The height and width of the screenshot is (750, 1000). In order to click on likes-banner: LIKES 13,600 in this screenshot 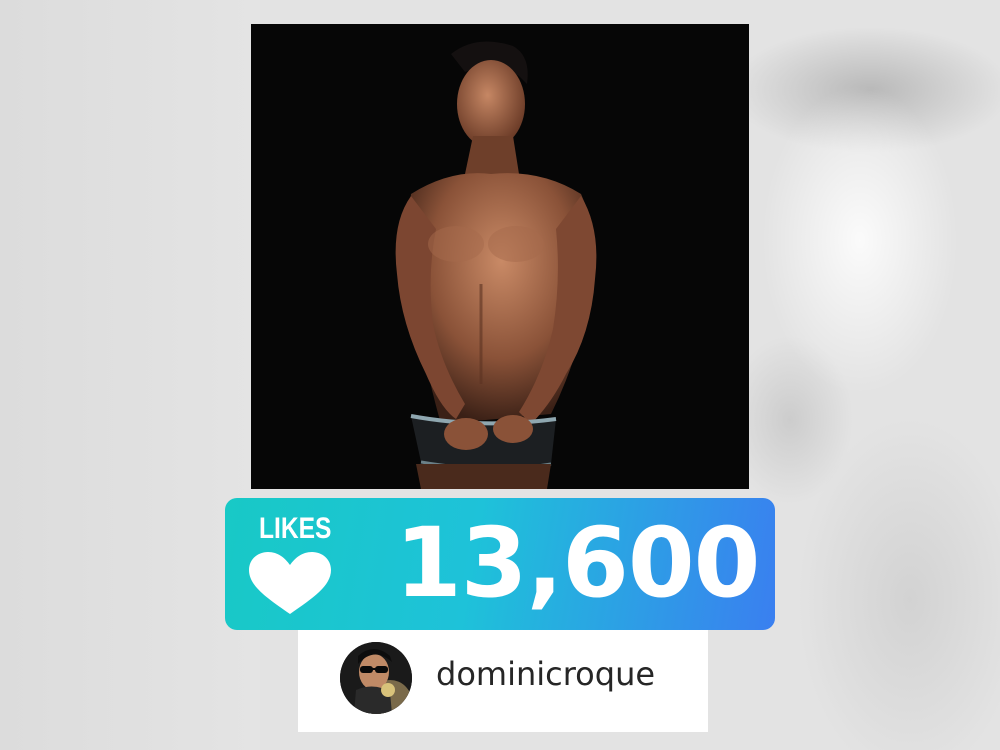, I will do `click(500, 564)`.